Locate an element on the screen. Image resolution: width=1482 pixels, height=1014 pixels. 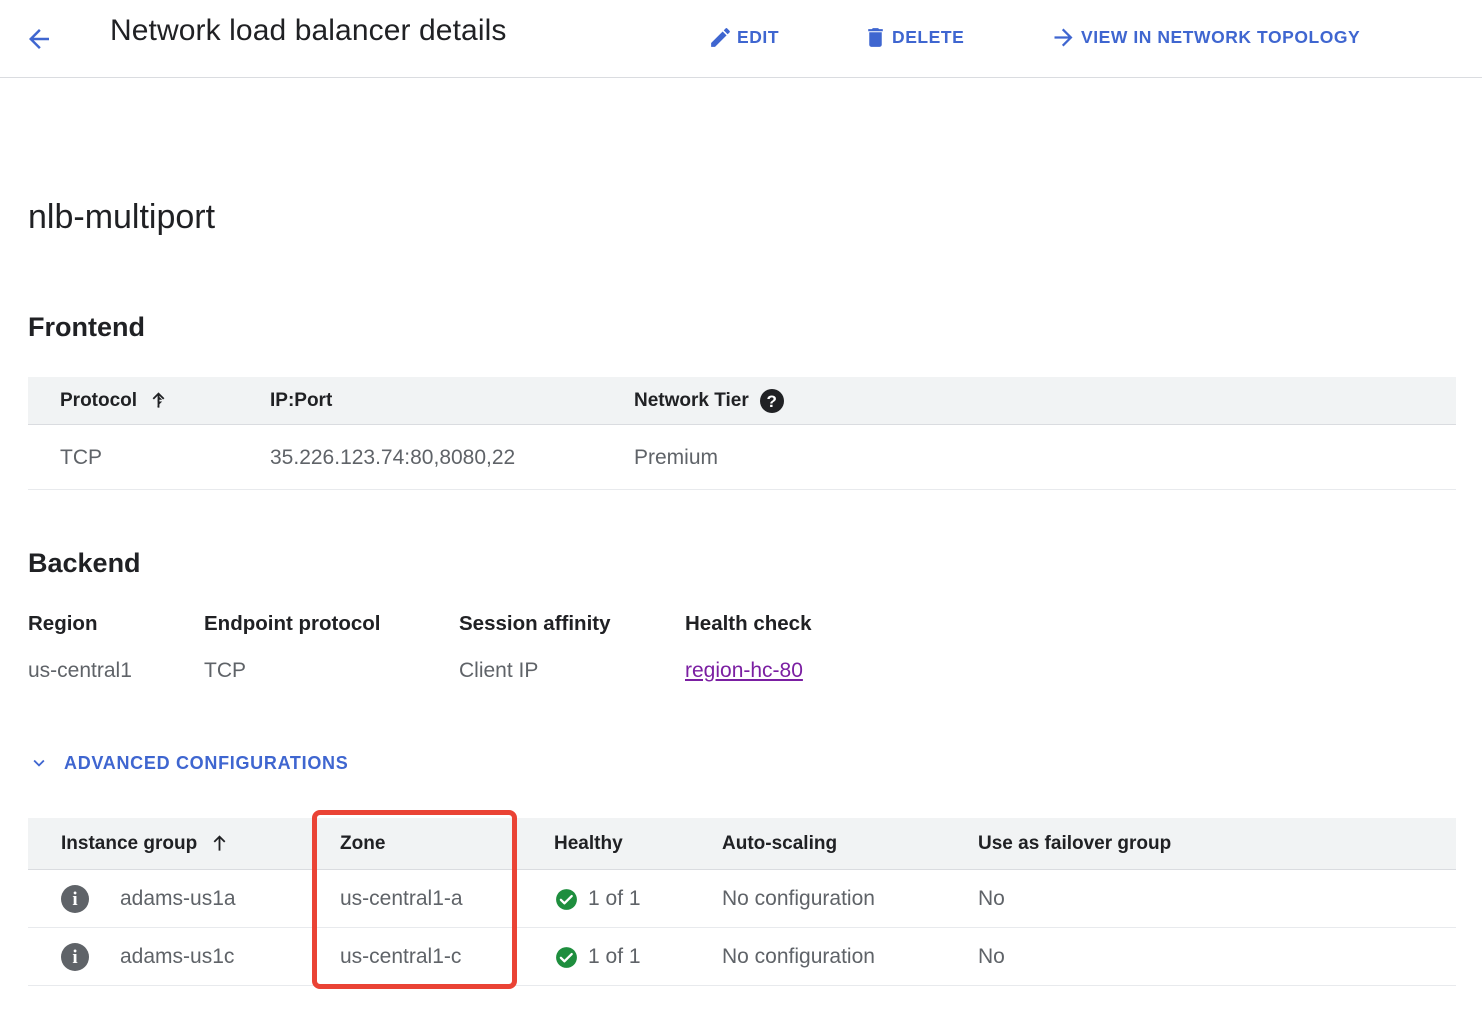
backend-value-endpoint-protocol: TCP is located at coordinates (225, 670).